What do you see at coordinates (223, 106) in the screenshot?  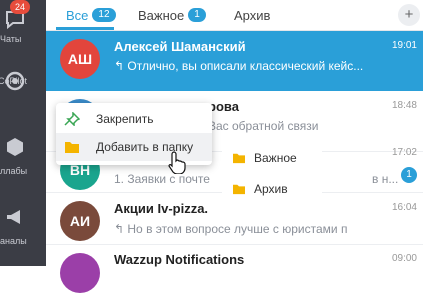 I see `chat-name: рова` at bounding box center [223, 106].